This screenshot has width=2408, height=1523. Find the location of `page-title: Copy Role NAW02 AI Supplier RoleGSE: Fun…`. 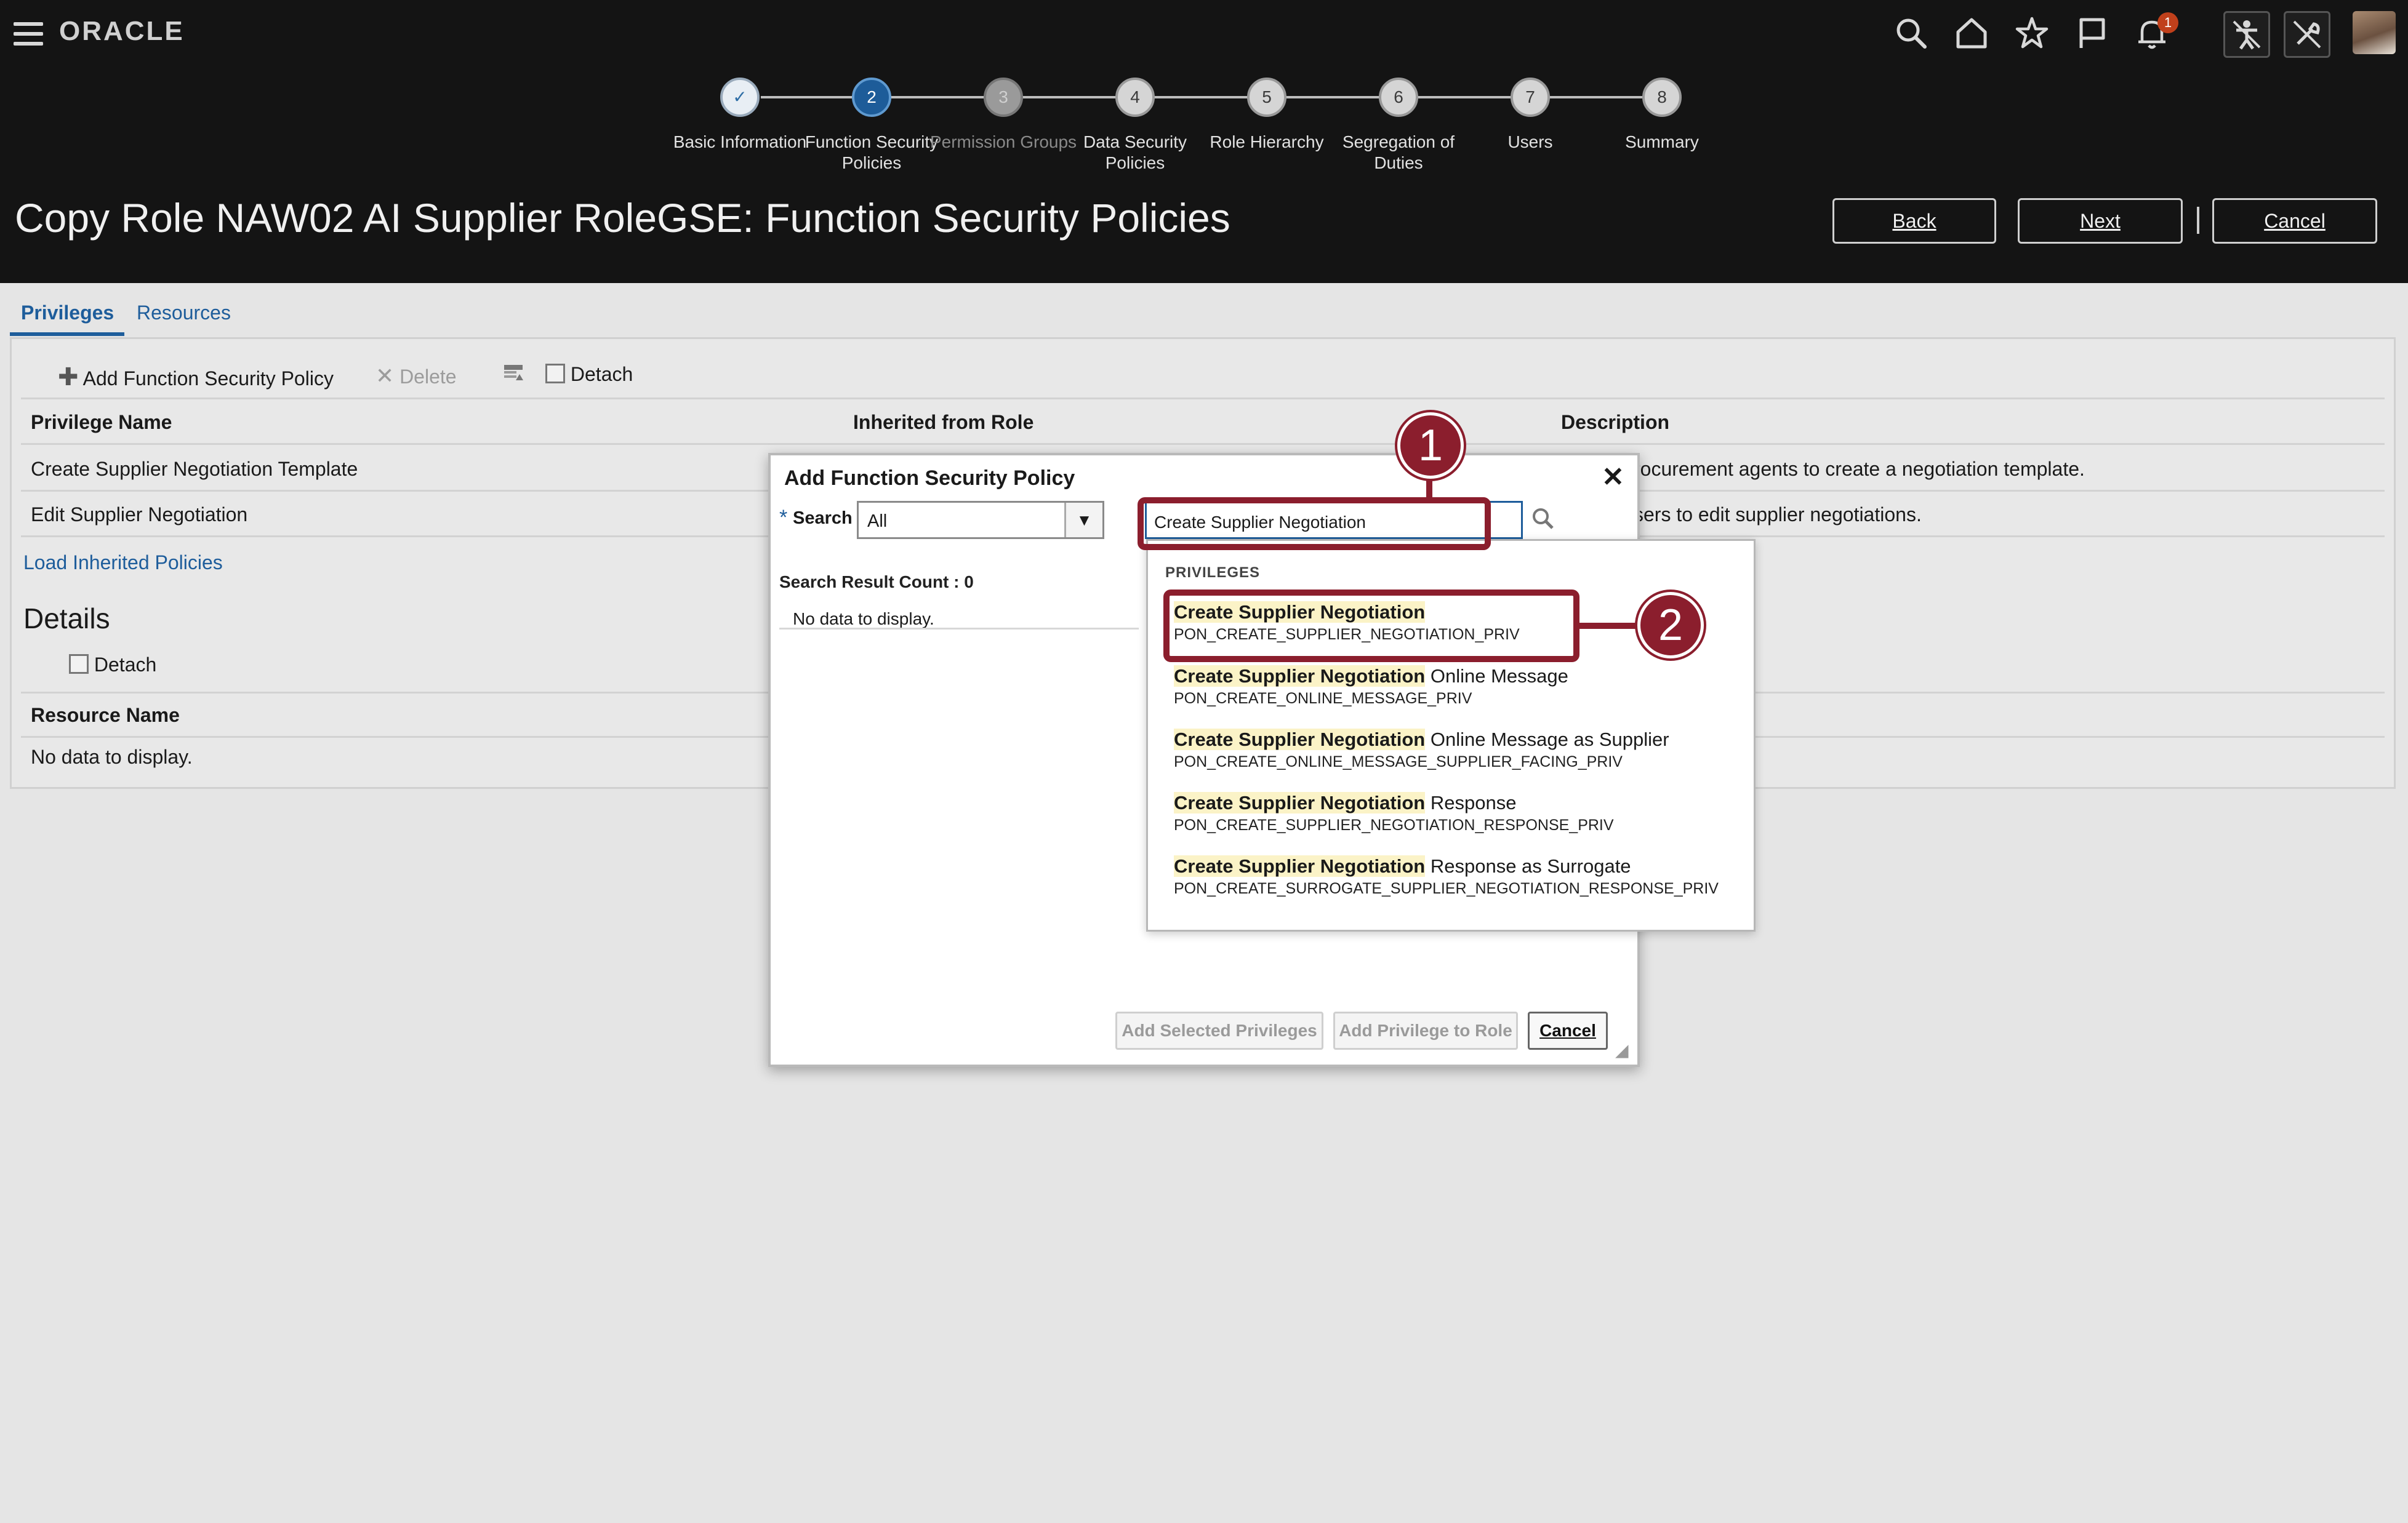

page-title: Copy Role NAW02 AI Supplier RoleGSE: Fun… is located at coordinates (622, 218).